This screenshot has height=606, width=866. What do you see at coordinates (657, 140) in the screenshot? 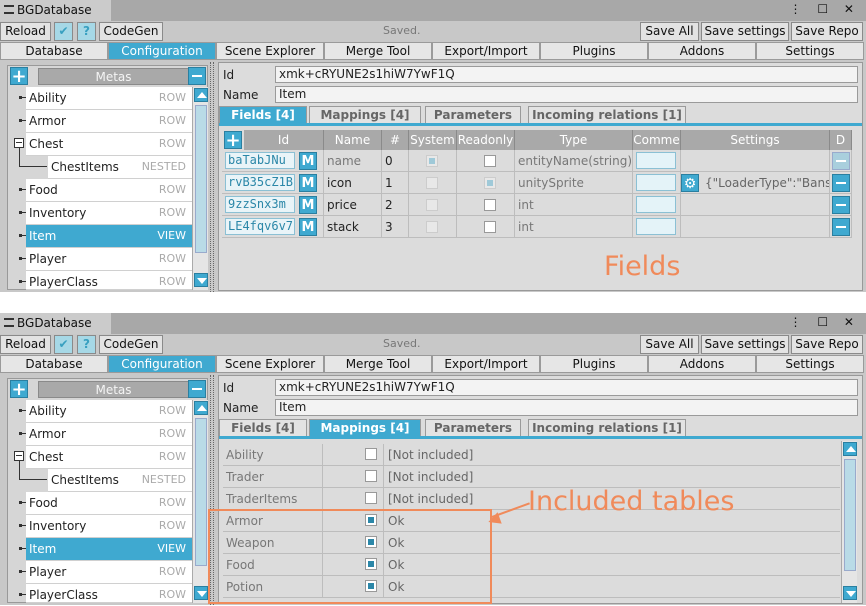
I see `col-comment: Comme` at bounding box center [657, 140].